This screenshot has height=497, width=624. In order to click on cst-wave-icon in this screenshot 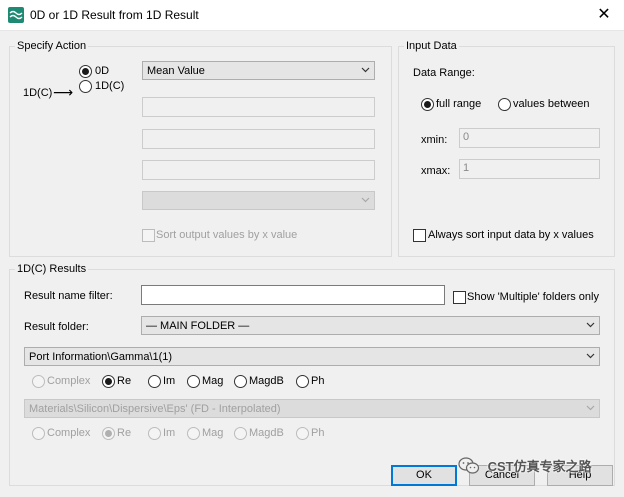, I will do `click(16, 15)`.